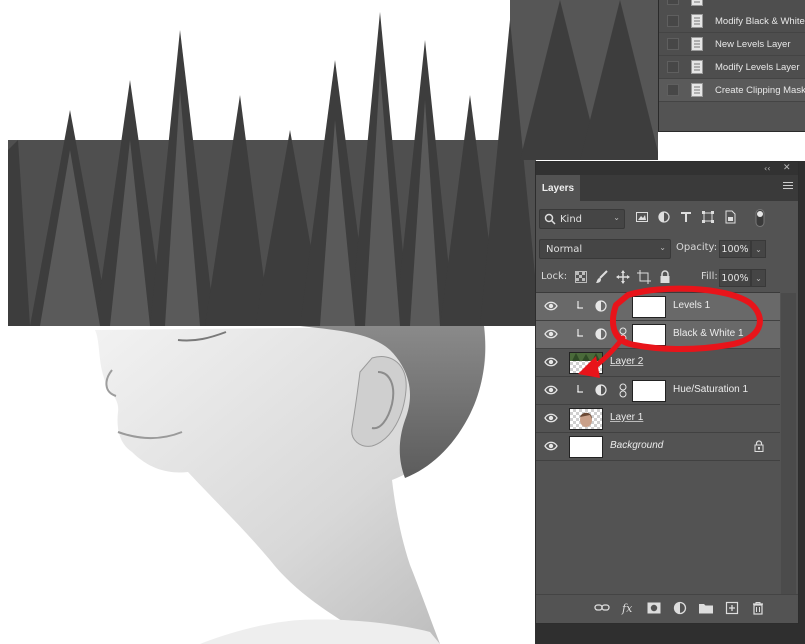  I want to click on history-item-label: New Levels Layer, so click(753, 44).